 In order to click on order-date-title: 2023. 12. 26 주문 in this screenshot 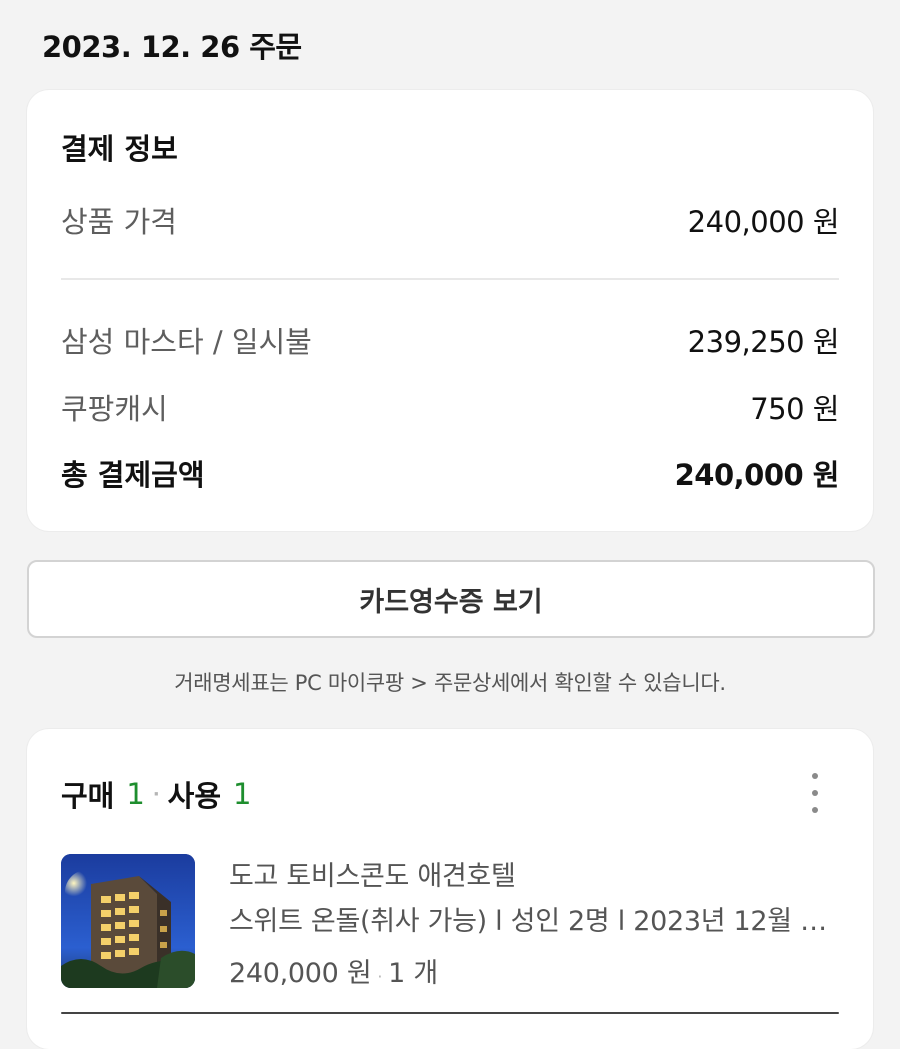, I will do `click(172, 47)`.